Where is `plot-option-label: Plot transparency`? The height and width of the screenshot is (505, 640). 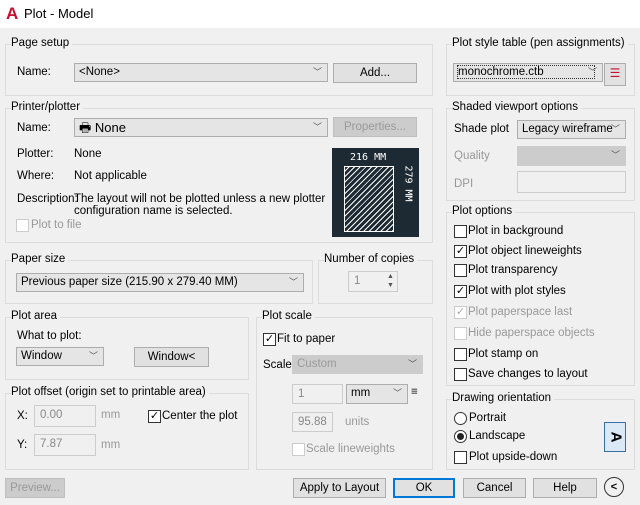
plot-option-label: Plot transparency is located at coordinates (513, 270).